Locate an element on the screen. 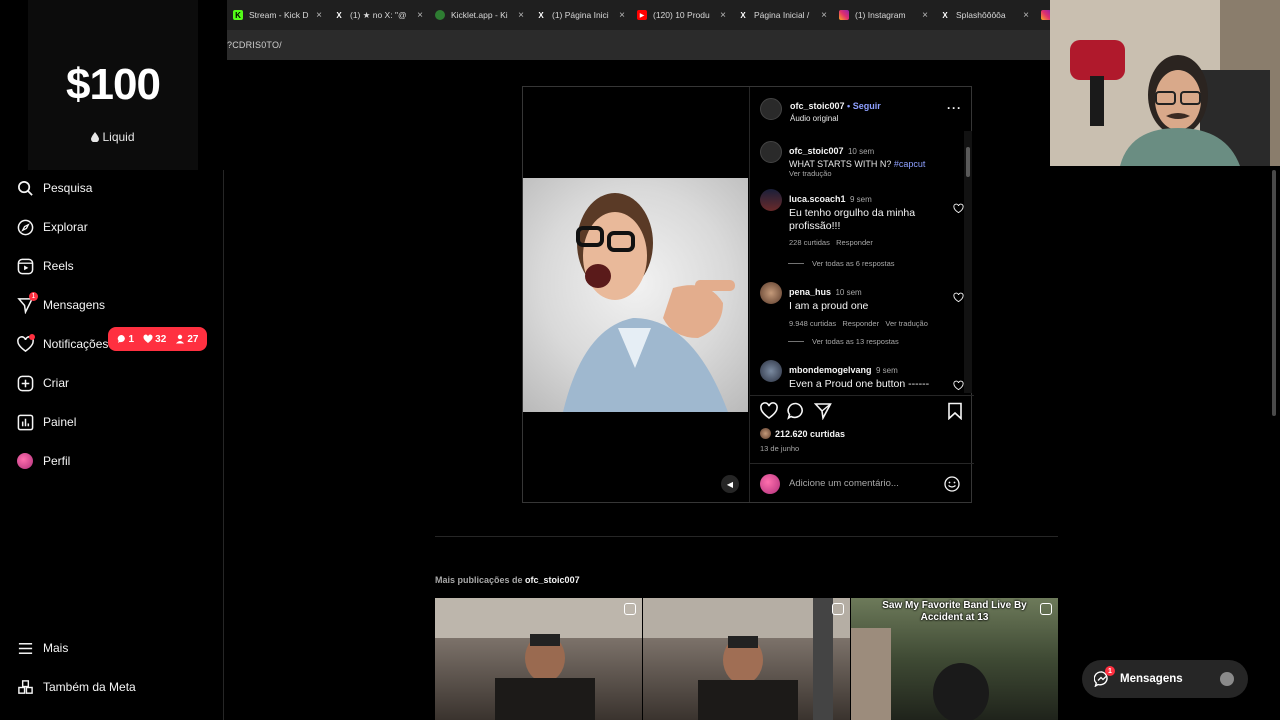 This screenshot has height=720, width=1280. author-avatar is located at coordinates (771, 109).